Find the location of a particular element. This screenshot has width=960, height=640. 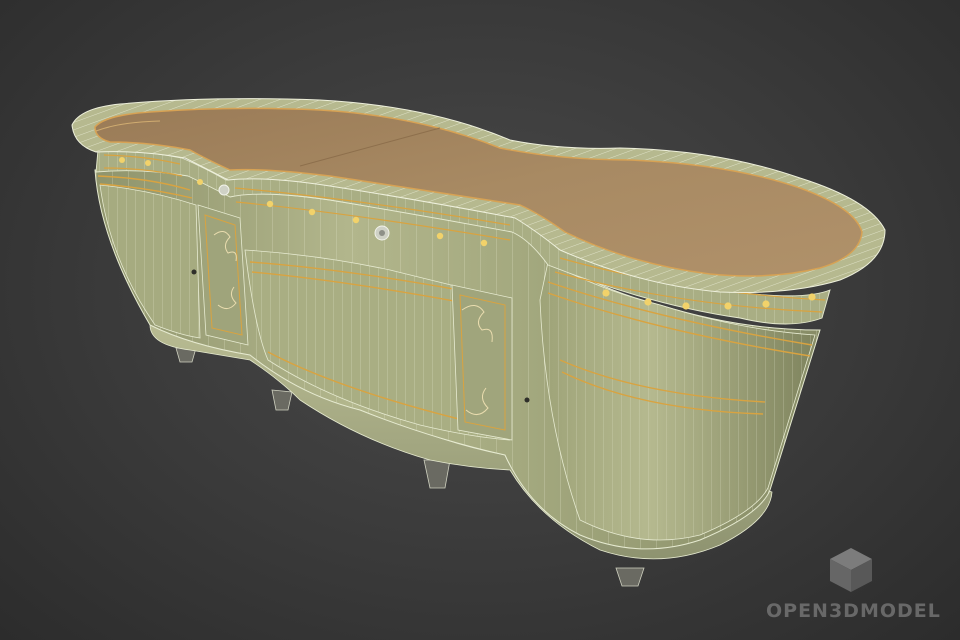

watermark: OPEN3DMODEL is located at coordinates (853, 584).